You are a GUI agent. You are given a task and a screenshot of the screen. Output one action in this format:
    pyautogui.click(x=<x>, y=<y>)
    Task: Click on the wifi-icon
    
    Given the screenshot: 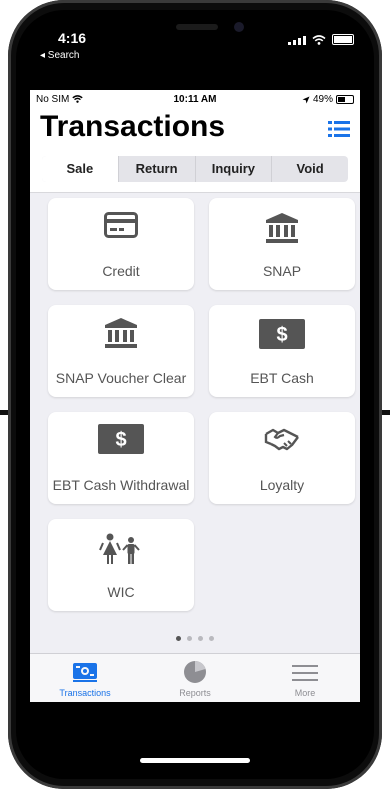 What is the action you would take?
    pyautogui.click(x=319, y=39)
    